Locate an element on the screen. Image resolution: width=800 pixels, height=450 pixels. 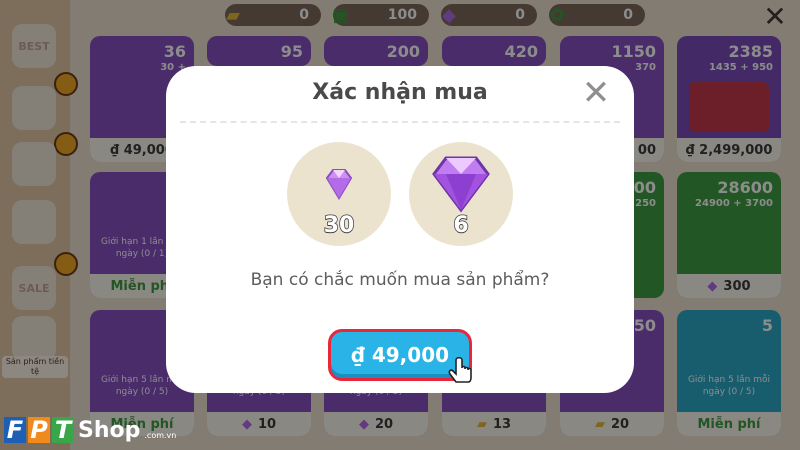
reward-item: 6 is located at coordinates (461, 194).